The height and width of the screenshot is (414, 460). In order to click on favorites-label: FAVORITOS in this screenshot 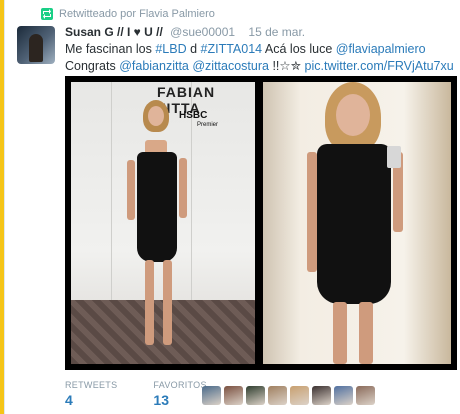, I will do `click(180, 385)`.